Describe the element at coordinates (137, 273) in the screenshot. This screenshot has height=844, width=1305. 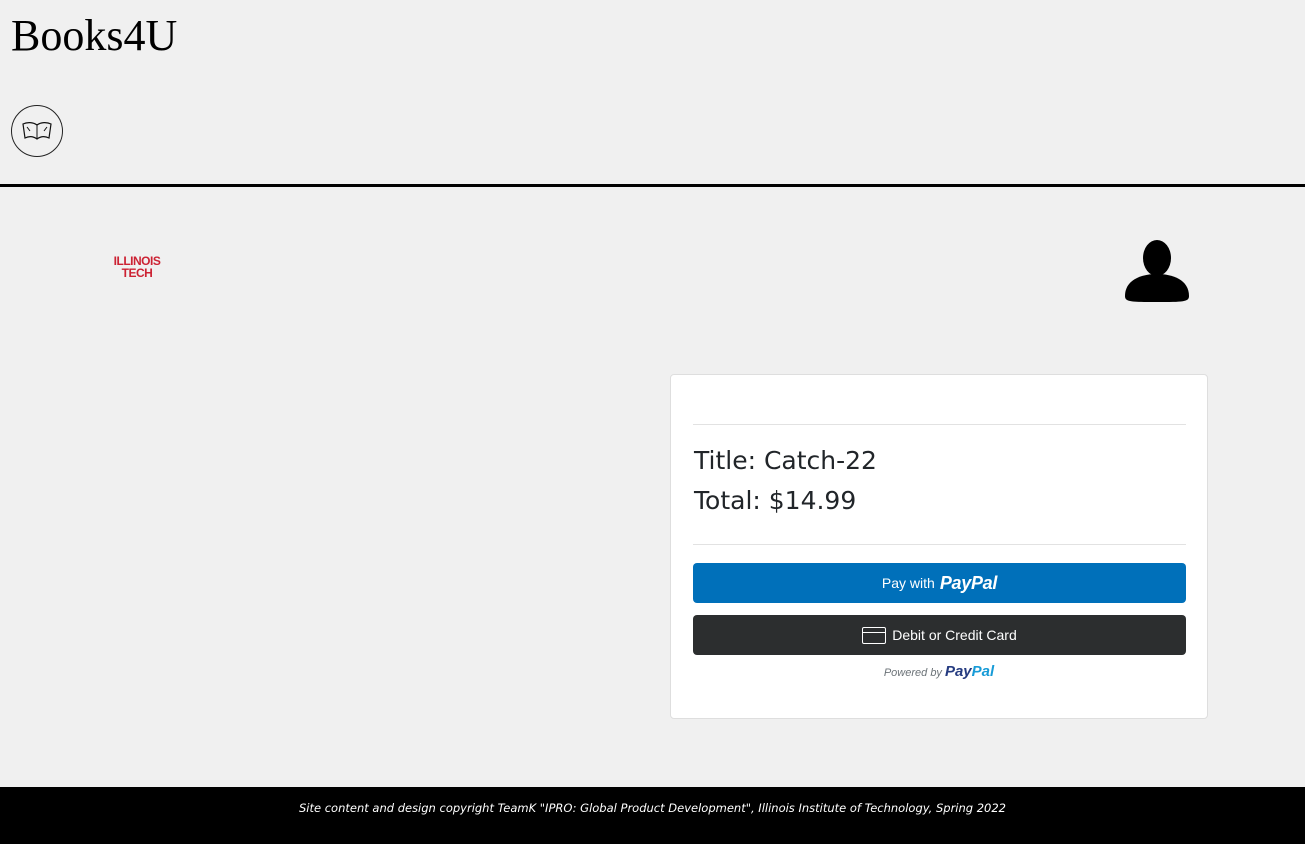
I see `illinois-tech-logo-line2: TECH` at that location.